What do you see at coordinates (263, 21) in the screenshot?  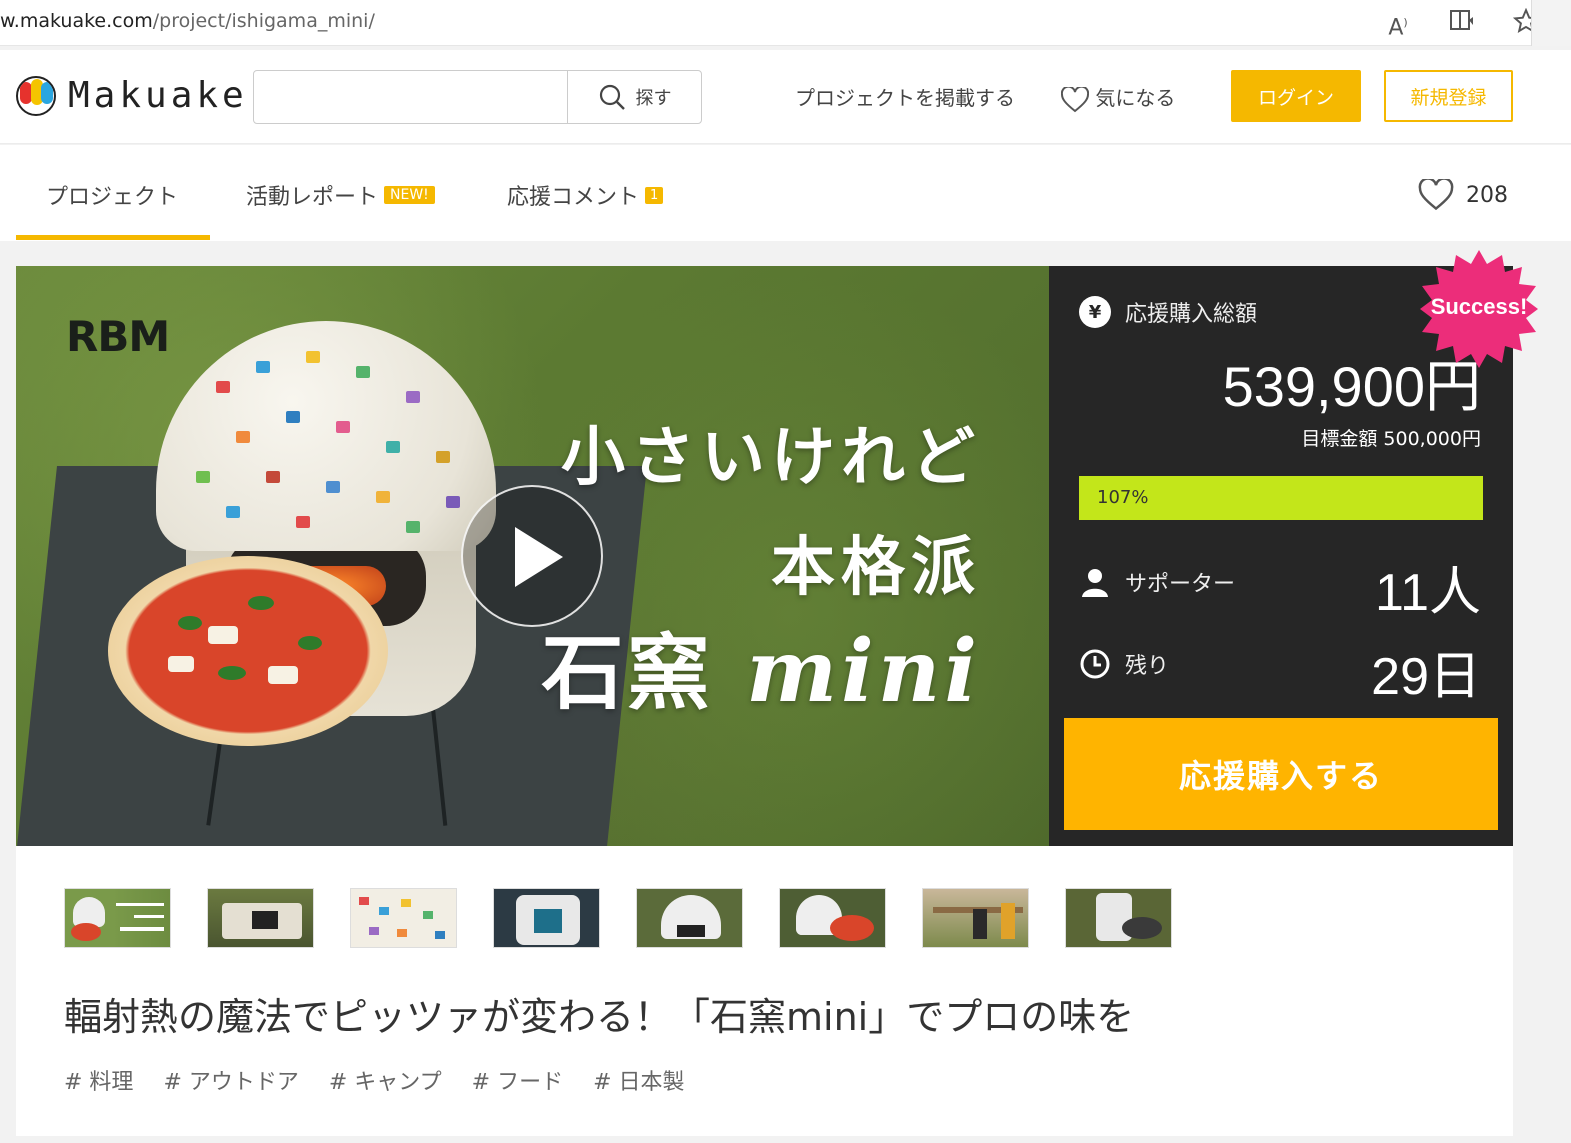 I see `url-path: /project/ishigama_mini/` at bounding box center [263, 21].